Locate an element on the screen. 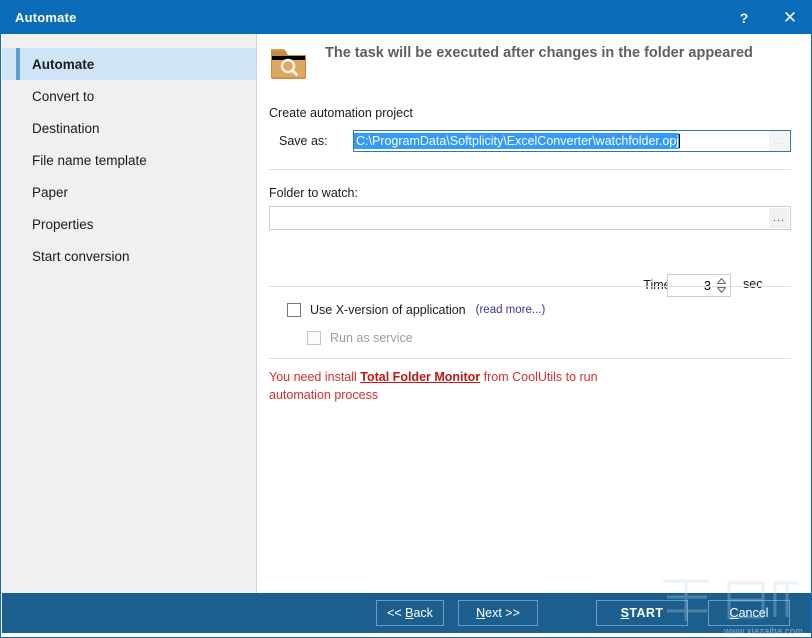  dialog-footer: << Back Next >> START Cancel is located at coordinates (406, 613).